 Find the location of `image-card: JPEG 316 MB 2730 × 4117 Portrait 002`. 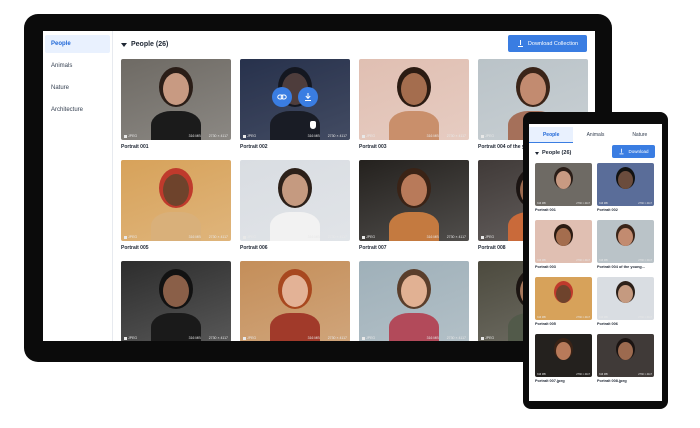

image-card: JPEG 316 MB 2730 × 4117 Portrait 002 is located at coordinates (295, 104).